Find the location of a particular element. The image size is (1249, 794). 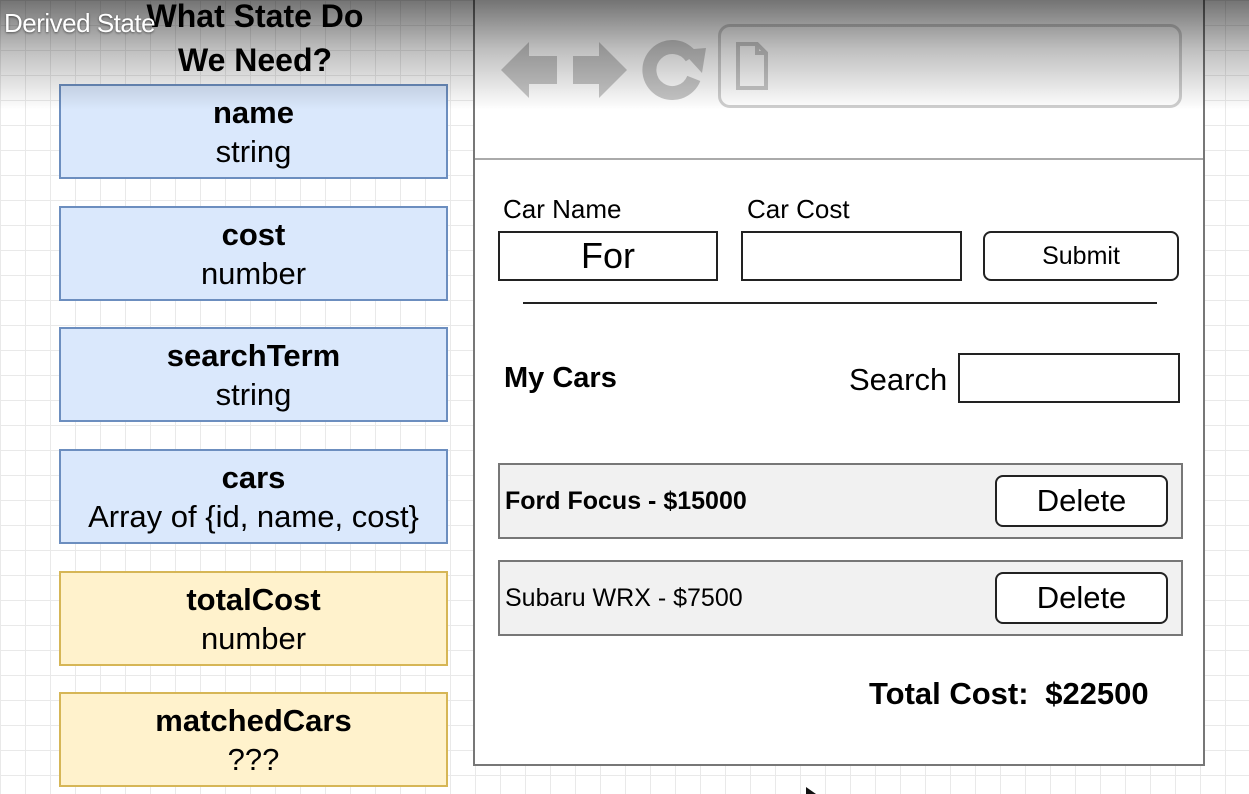

total-cost-value: $22500 is located at coordinates (1097, 693).